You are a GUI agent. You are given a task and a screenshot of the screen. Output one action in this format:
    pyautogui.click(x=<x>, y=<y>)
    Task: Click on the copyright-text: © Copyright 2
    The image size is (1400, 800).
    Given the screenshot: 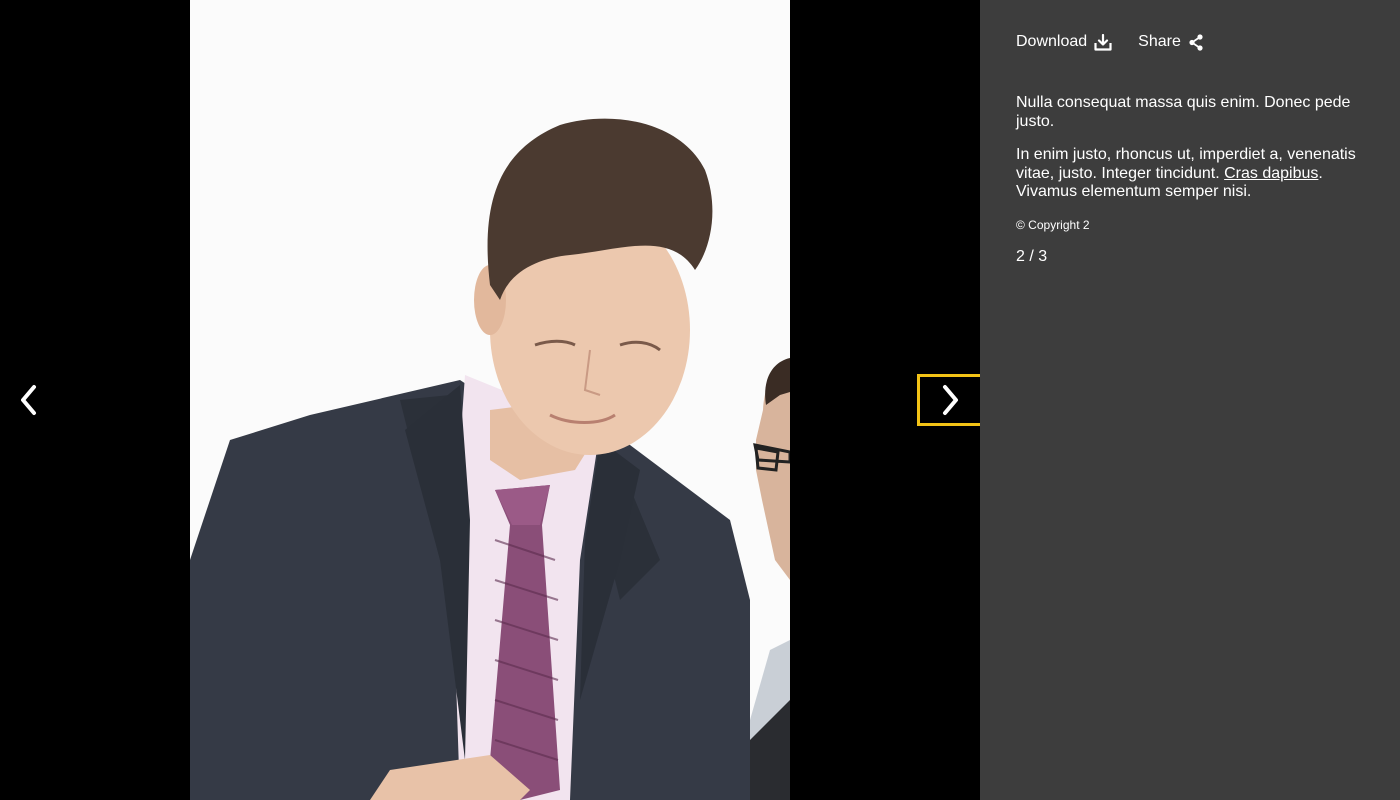 What is the action you would take?
    pyautogui.click(x=1053, y=225)
    